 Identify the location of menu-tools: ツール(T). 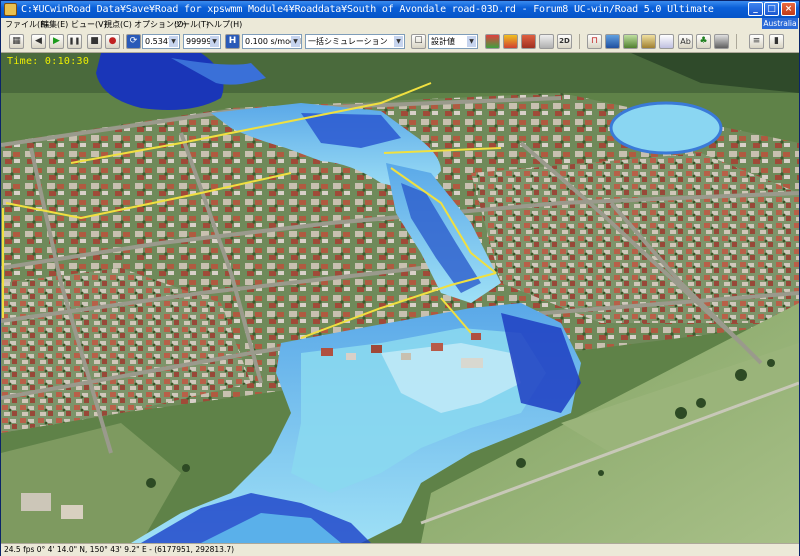
(191, 24).